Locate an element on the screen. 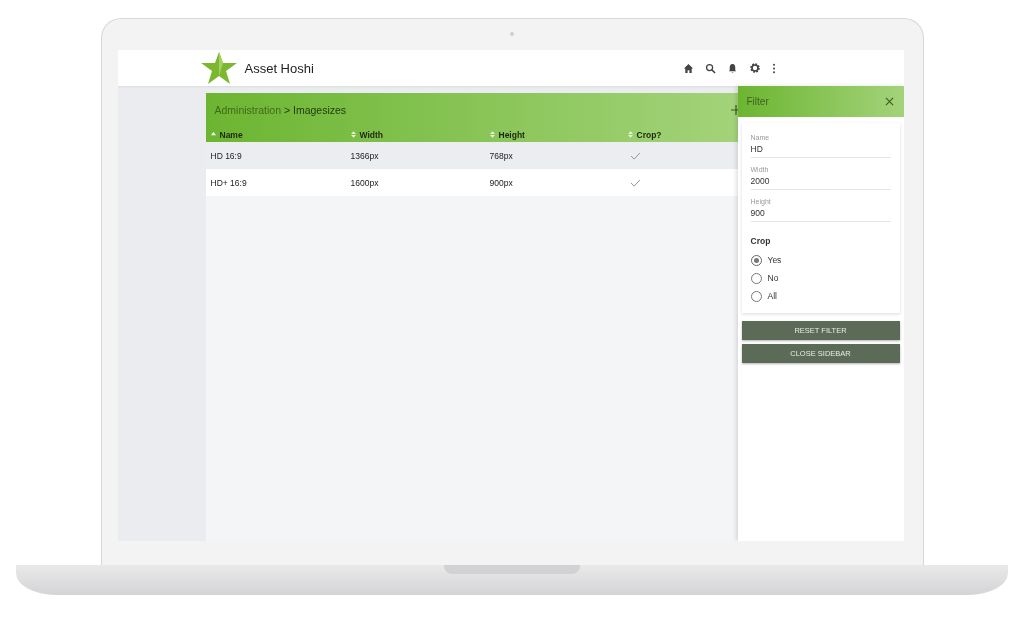 The width and height of the screenshot is (1024, 640). star-logo-icon is located at coordinates (218, 68).